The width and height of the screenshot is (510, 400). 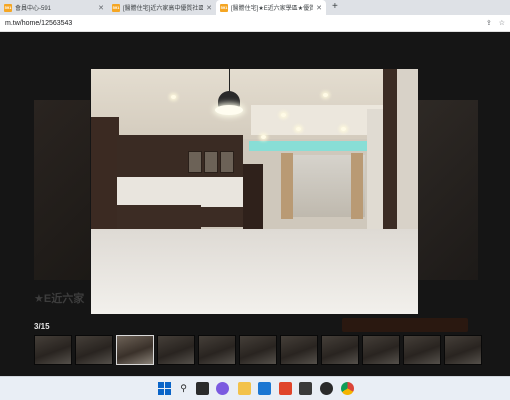 What do you see at coordinates (326, 388) in the screenshot?
I see `dell-icon` at bounding box center [326, 388].